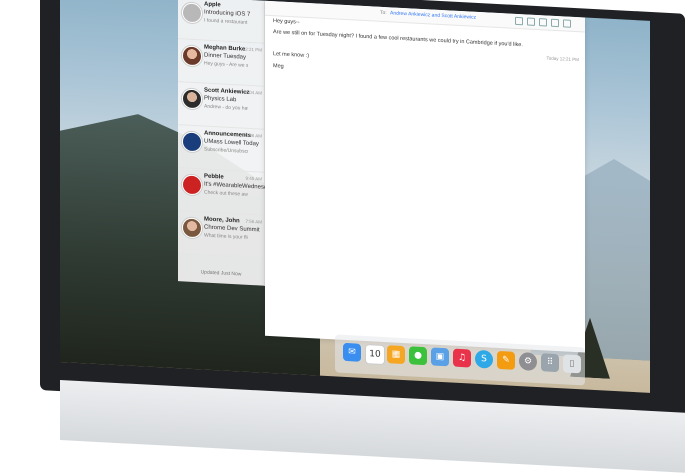  I want to click on list-item-sender: Moore, John, so click(222, 220).